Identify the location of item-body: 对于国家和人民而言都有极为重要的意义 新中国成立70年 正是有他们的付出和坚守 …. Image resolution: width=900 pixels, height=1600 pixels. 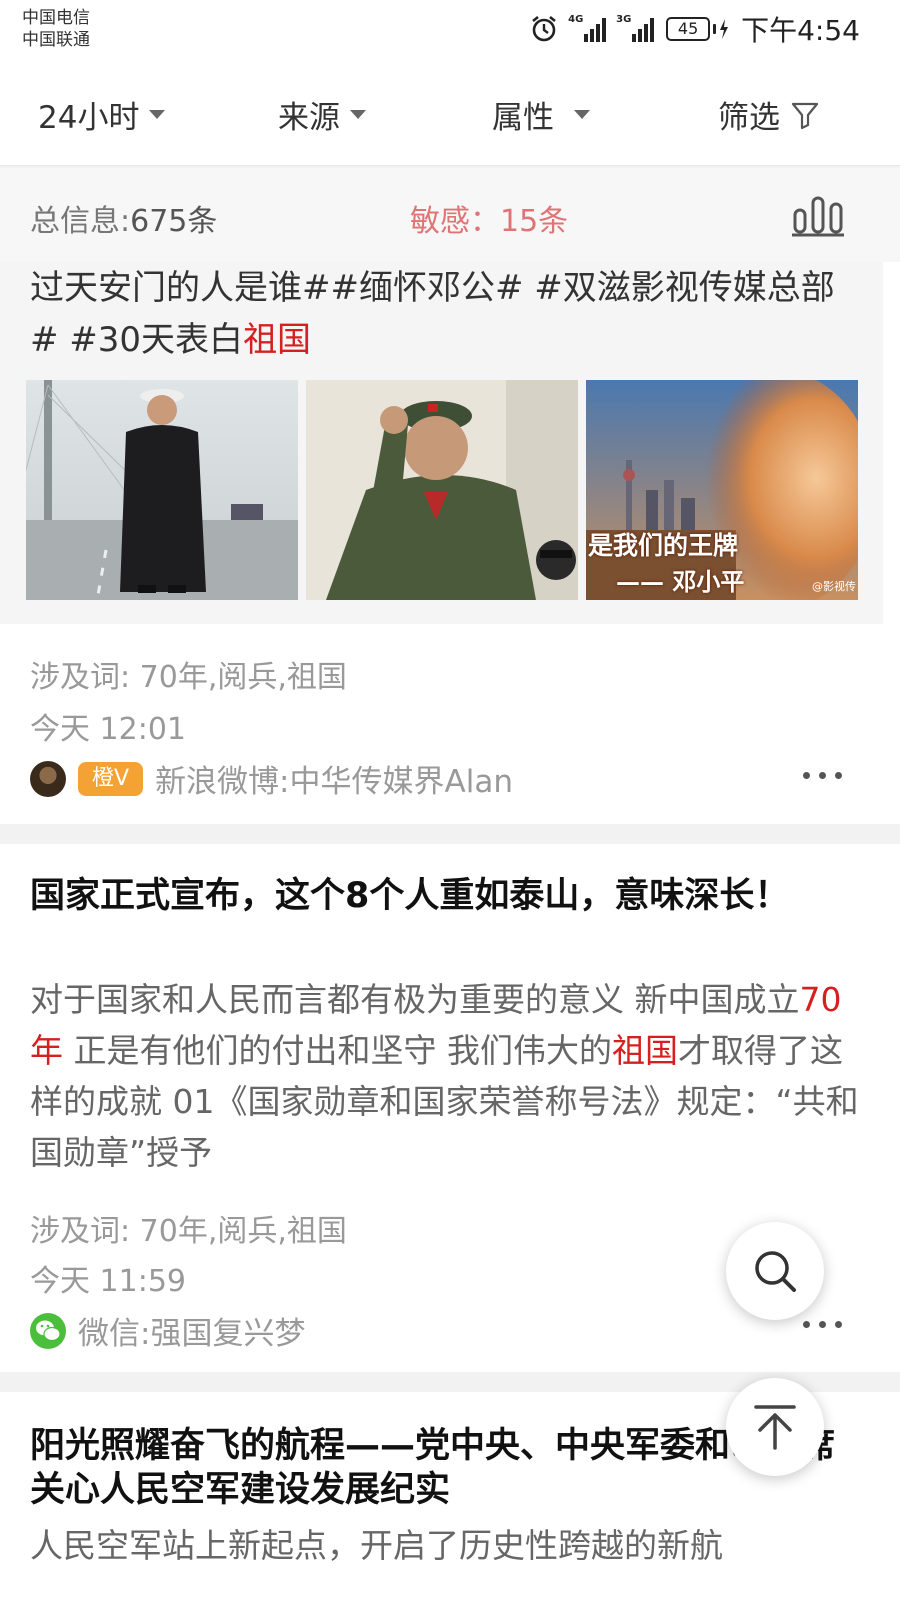
(445, 1076).